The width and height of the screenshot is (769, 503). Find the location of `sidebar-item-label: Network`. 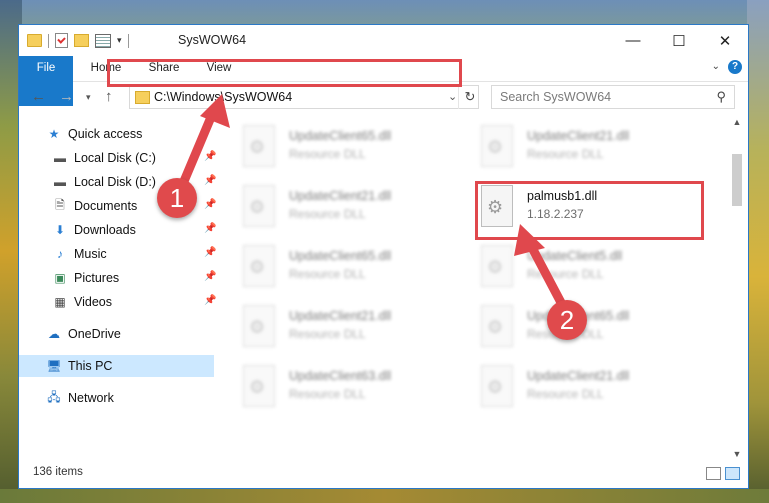

sidebar-item-label: Network is located at coordinates (91, 398).